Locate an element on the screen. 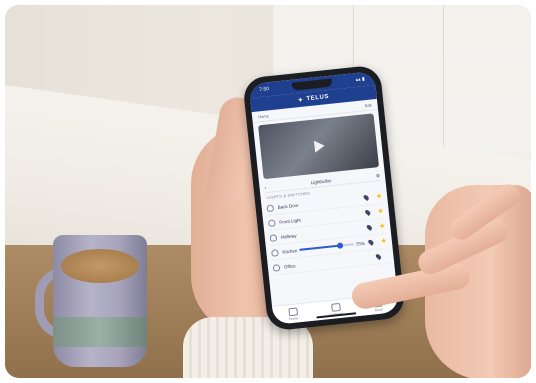  brand-name: TELUS is located at coordinates (318, 98).